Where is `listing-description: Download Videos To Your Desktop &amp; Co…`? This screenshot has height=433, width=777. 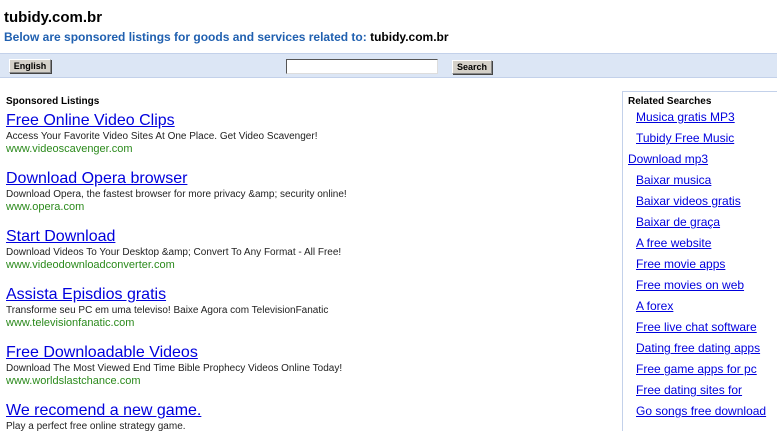 listing-description: Download Videos To Your Desktop &amp; Co… is located at coordinates (174, 252).